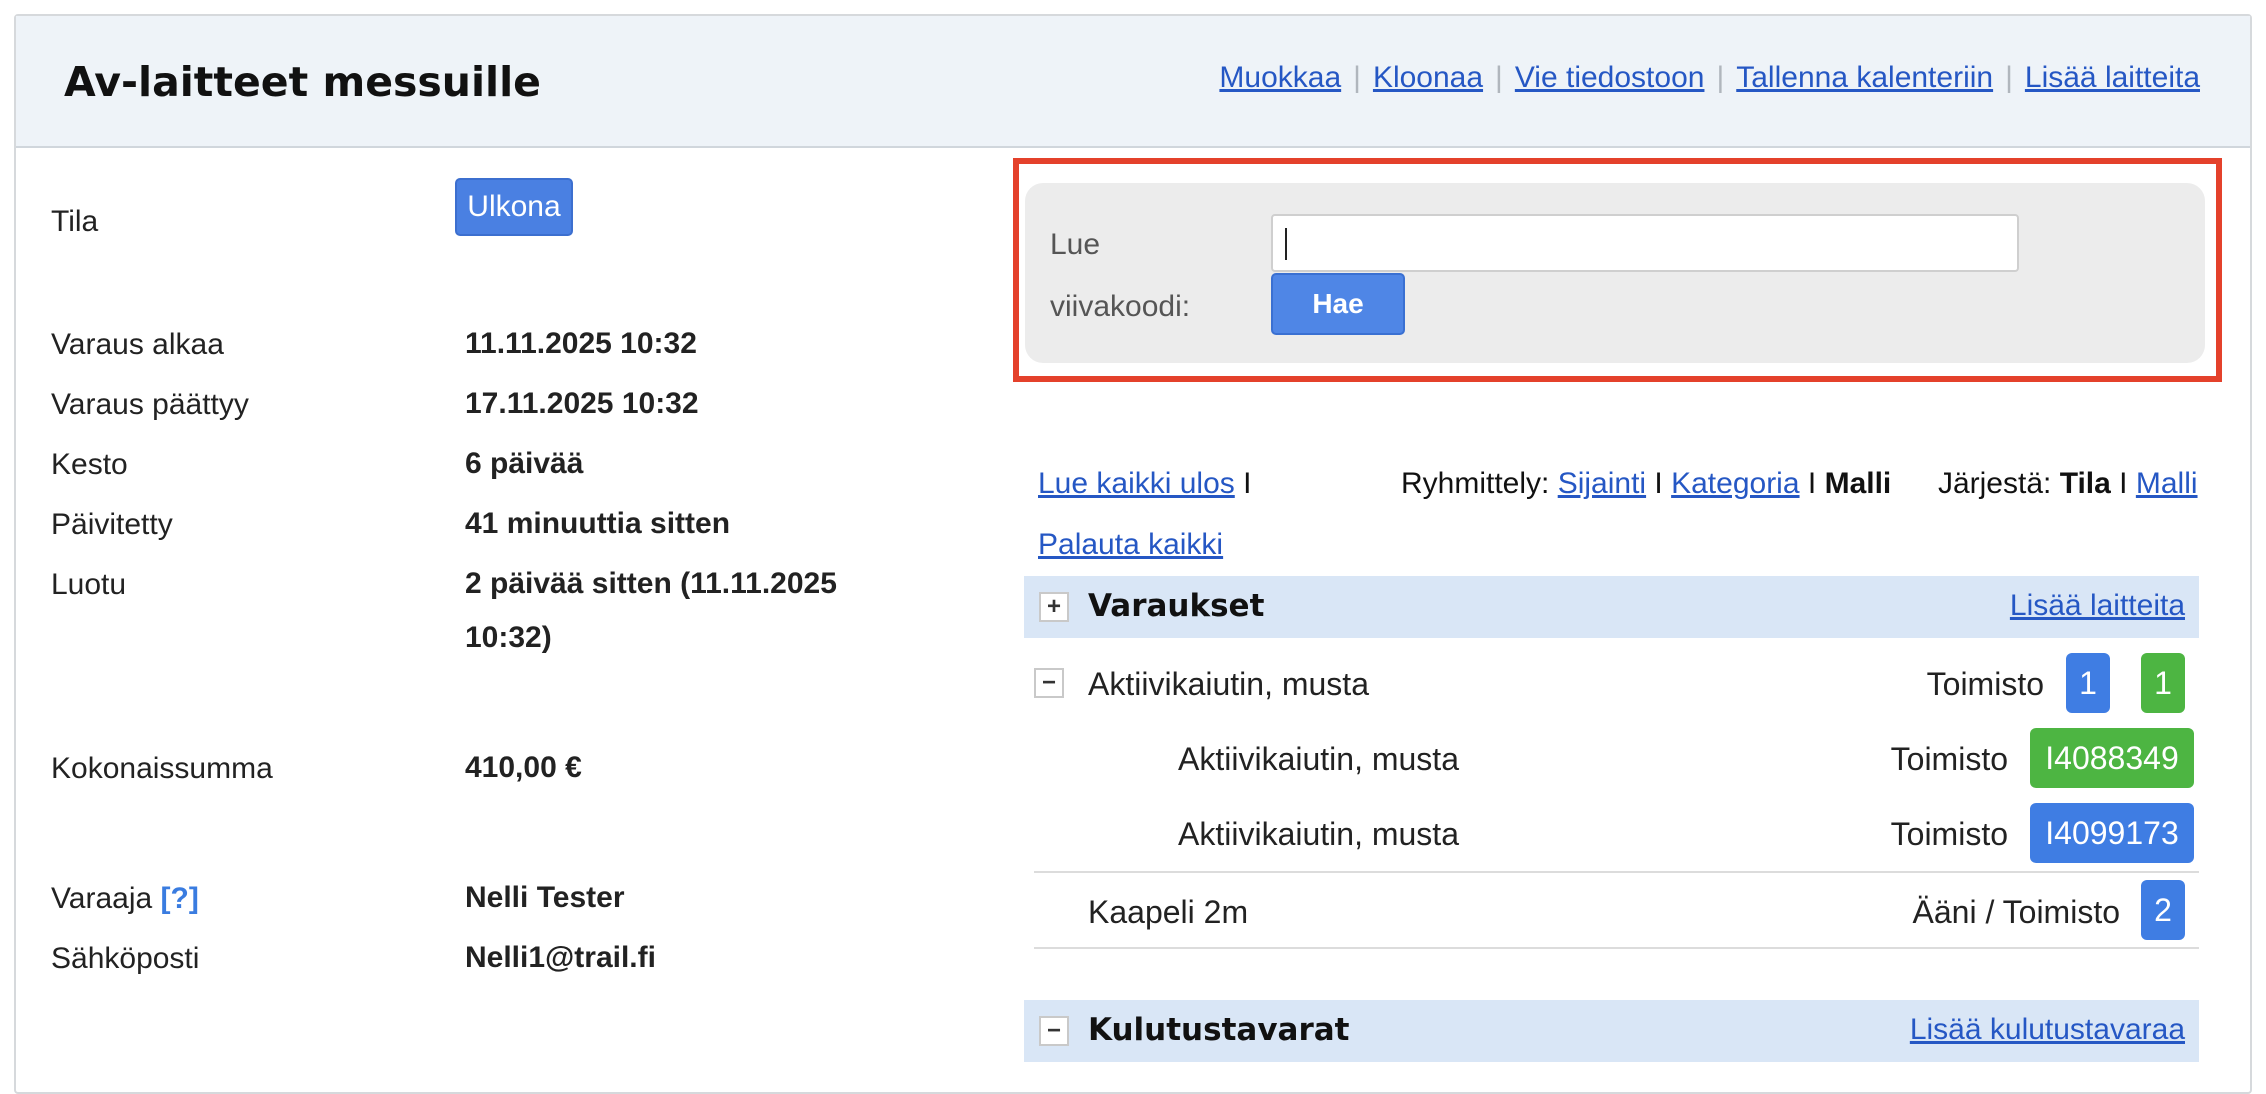  What do you see at coordinates (302, 82) in the screenshot?
I see `page-title: Av-laitteet messuille` at bounding box center [302, 82].